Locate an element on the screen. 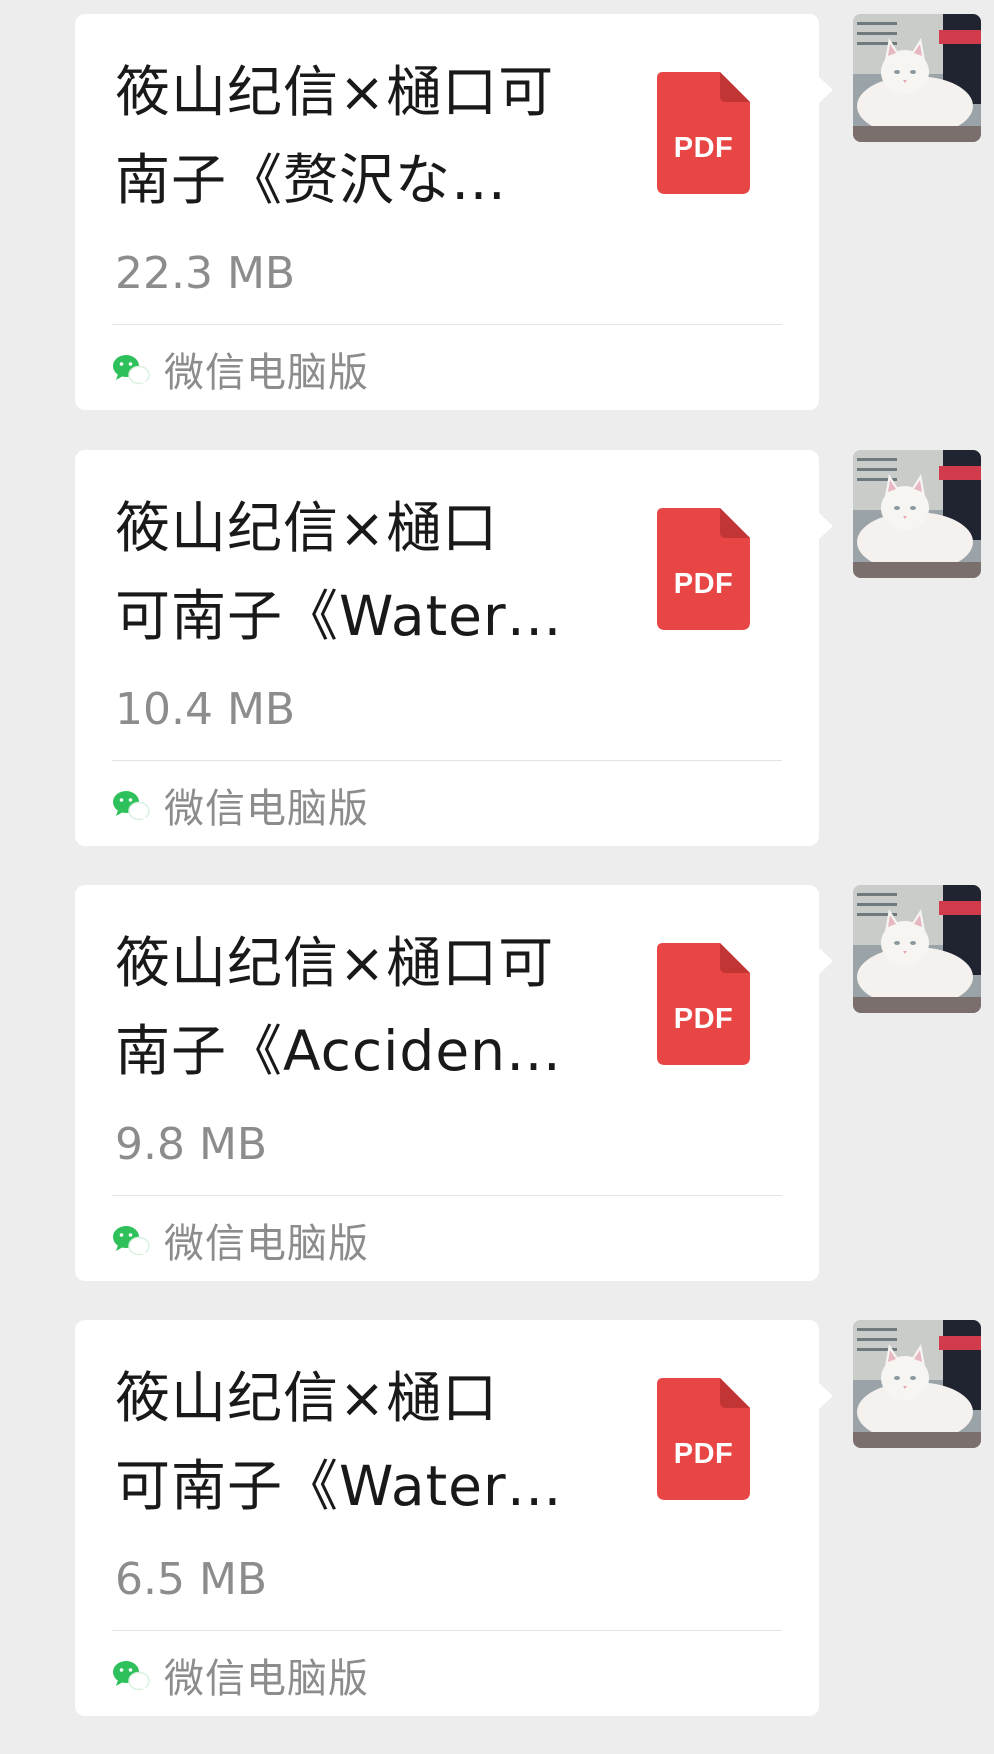  file-size: 6.5 MB is located at coordinates (191, 1579).